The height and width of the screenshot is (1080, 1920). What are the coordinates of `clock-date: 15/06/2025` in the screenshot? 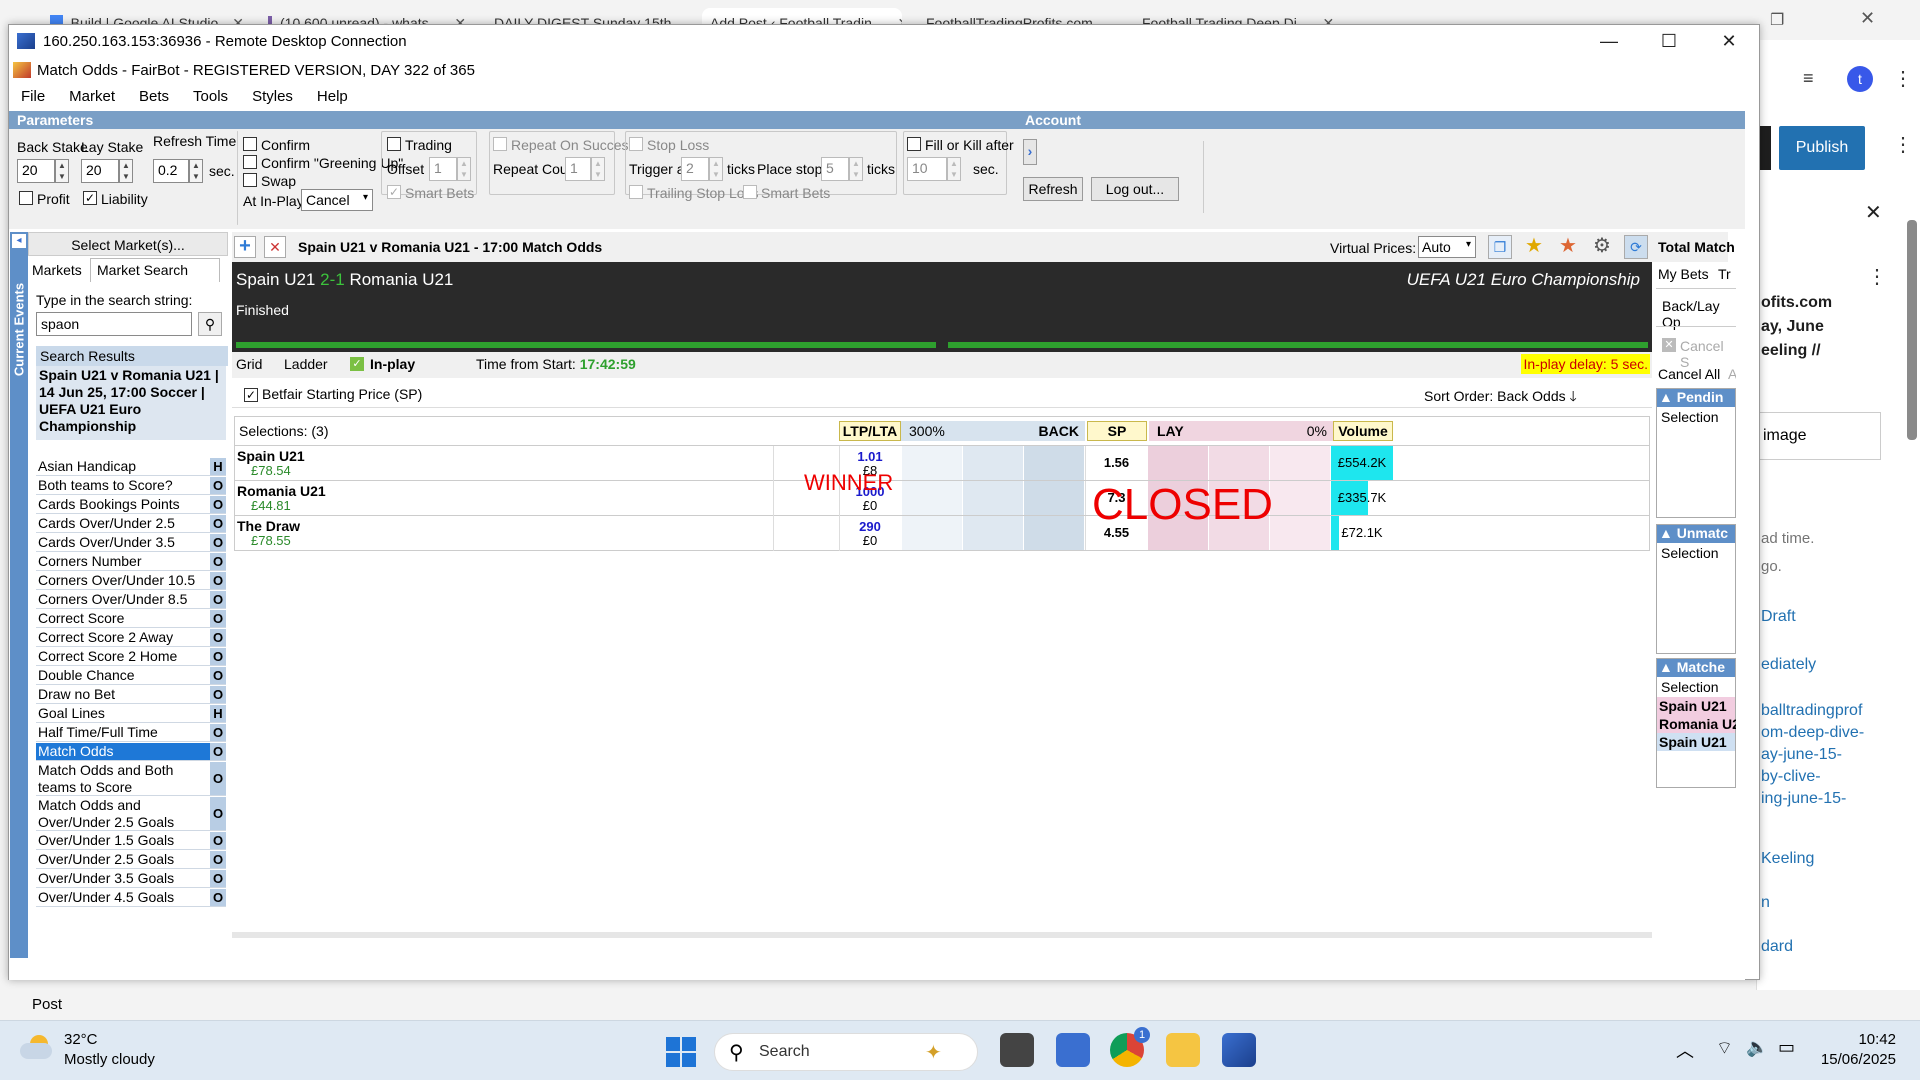 It's located at (1851, 1059).